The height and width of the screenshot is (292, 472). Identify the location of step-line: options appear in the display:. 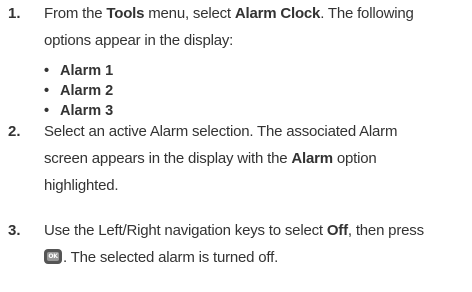
(139, 40).